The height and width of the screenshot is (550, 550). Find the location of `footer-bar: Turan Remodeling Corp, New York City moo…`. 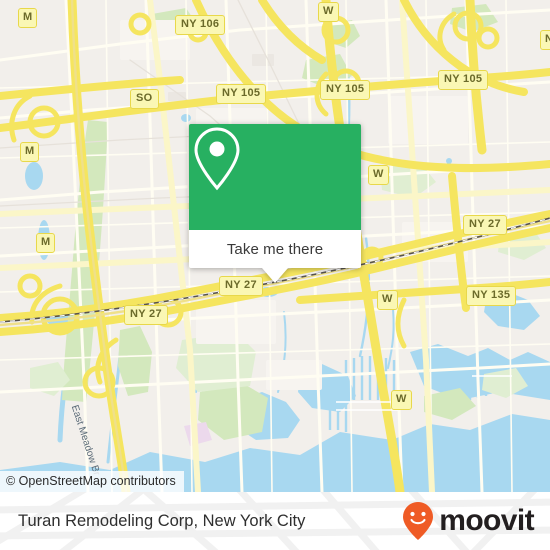

footer-bar: Turan Remodeling Corp, New York City moo… is located at coordinates (275, 521).